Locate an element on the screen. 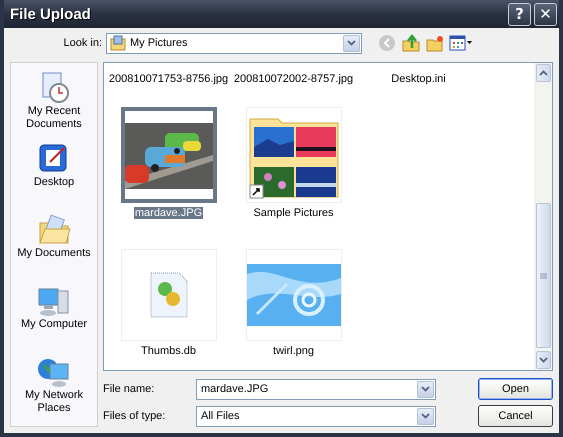 This screenshot has height=437, width=563. close-button: ✕ is located at coordinates (545, 14).